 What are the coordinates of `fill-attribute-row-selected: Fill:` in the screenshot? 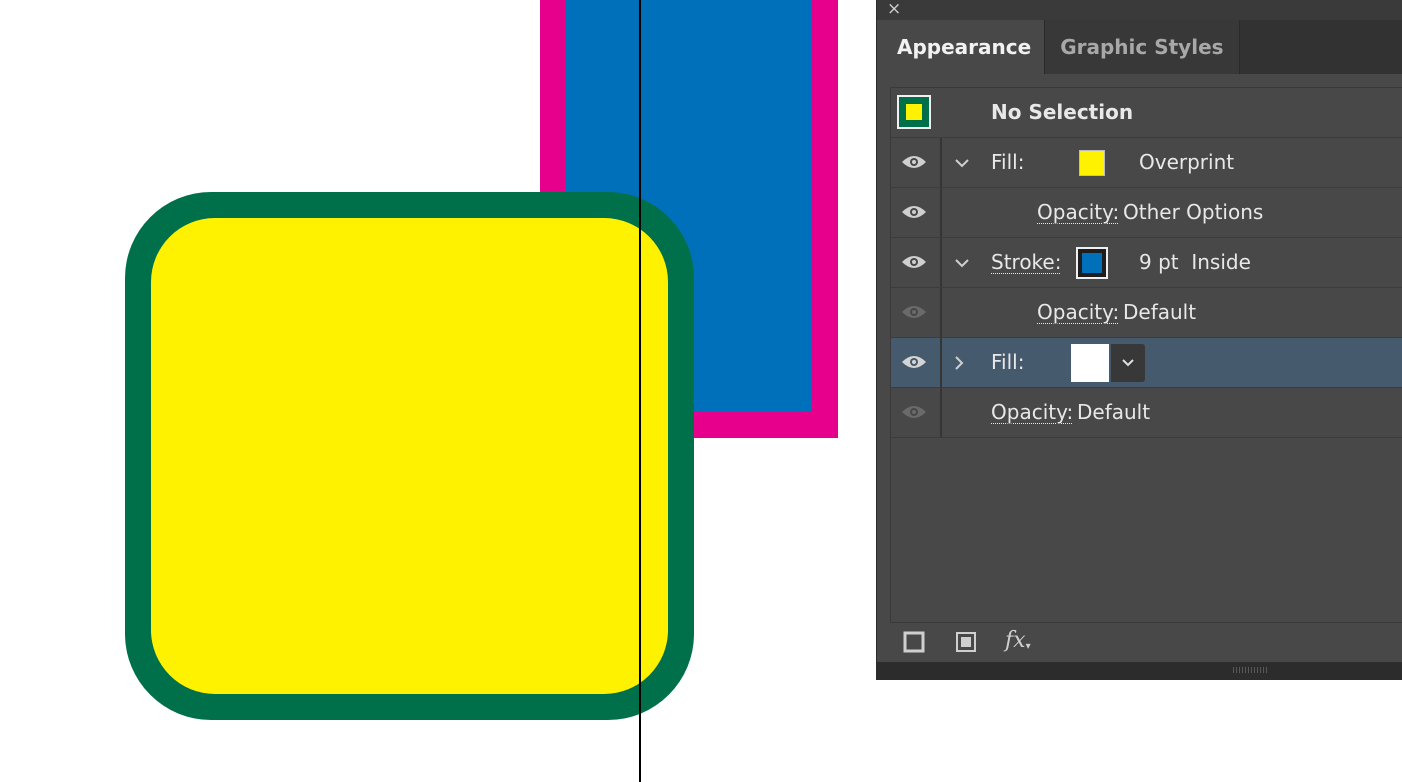 It's located at (1146, 363).